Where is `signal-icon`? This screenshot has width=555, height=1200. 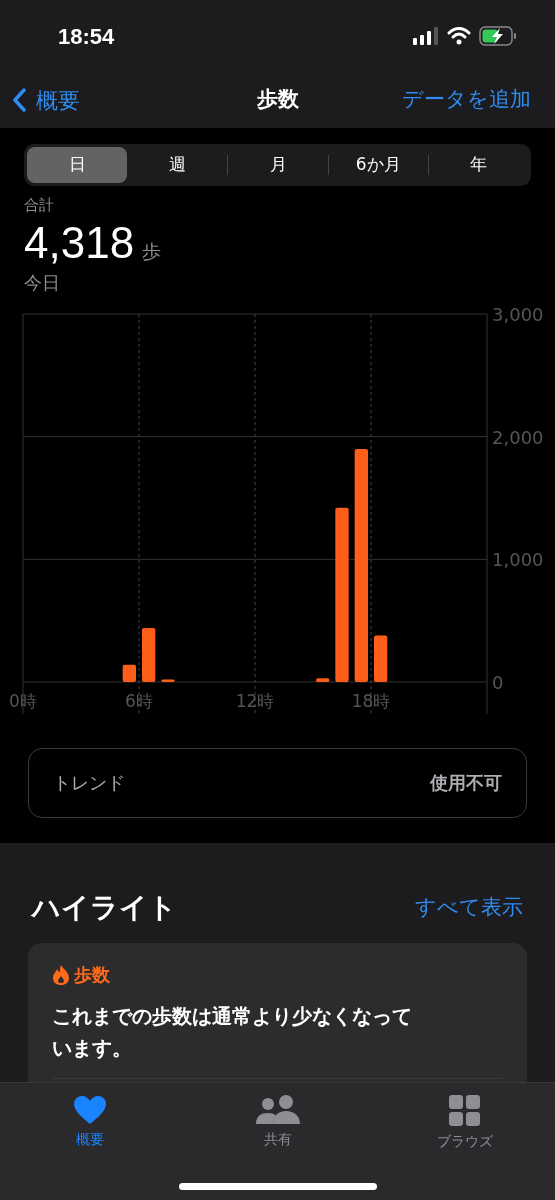
signal-icon is located at coordinates (426, 36).